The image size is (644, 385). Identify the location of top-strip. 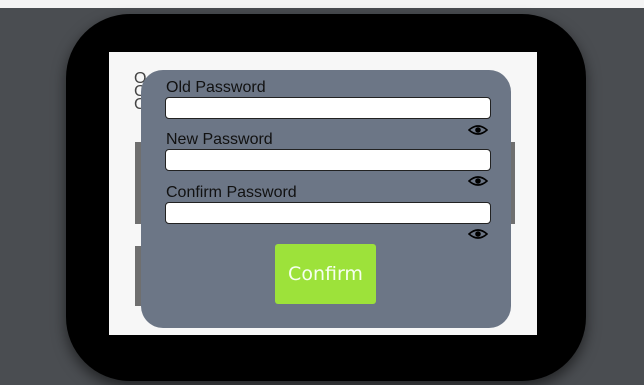
(322, 4).